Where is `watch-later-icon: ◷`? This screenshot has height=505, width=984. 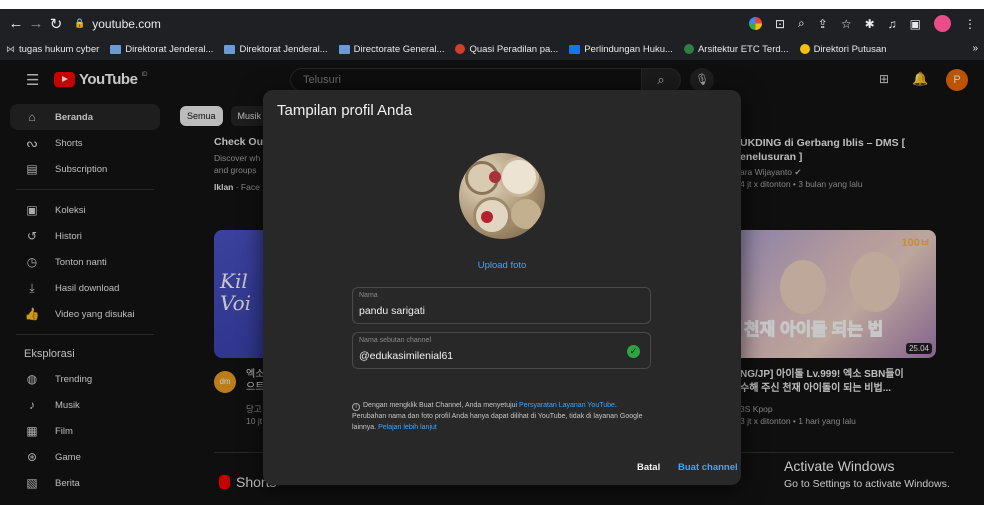
watch-later-icon: ◷ is located at coordinates (32, 262).